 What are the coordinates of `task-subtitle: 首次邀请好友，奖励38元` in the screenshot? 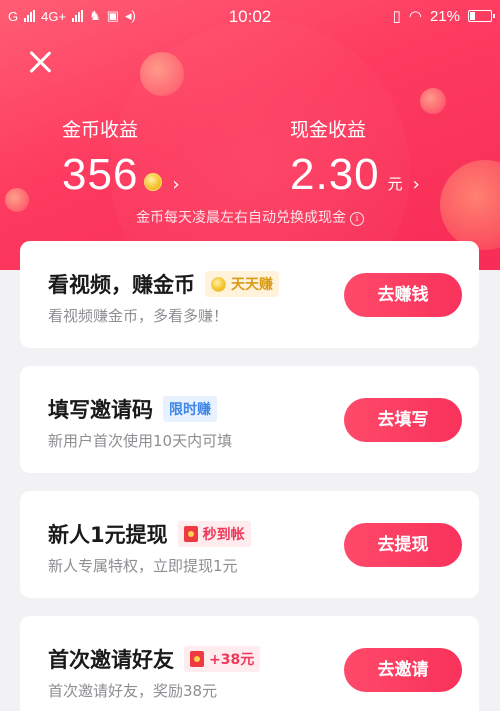 It's located at (133, 691).